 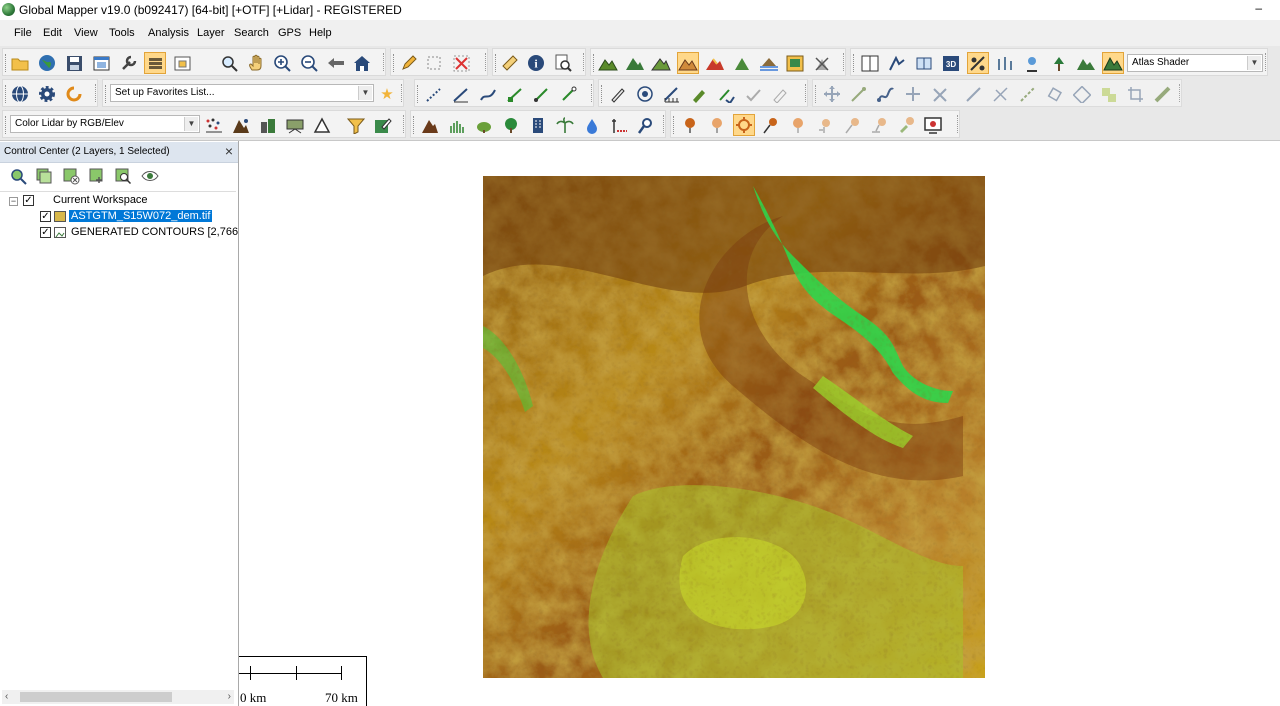 I want to click on horizontal-scrollbar: ‹ ›, so click(x=118, y=697).